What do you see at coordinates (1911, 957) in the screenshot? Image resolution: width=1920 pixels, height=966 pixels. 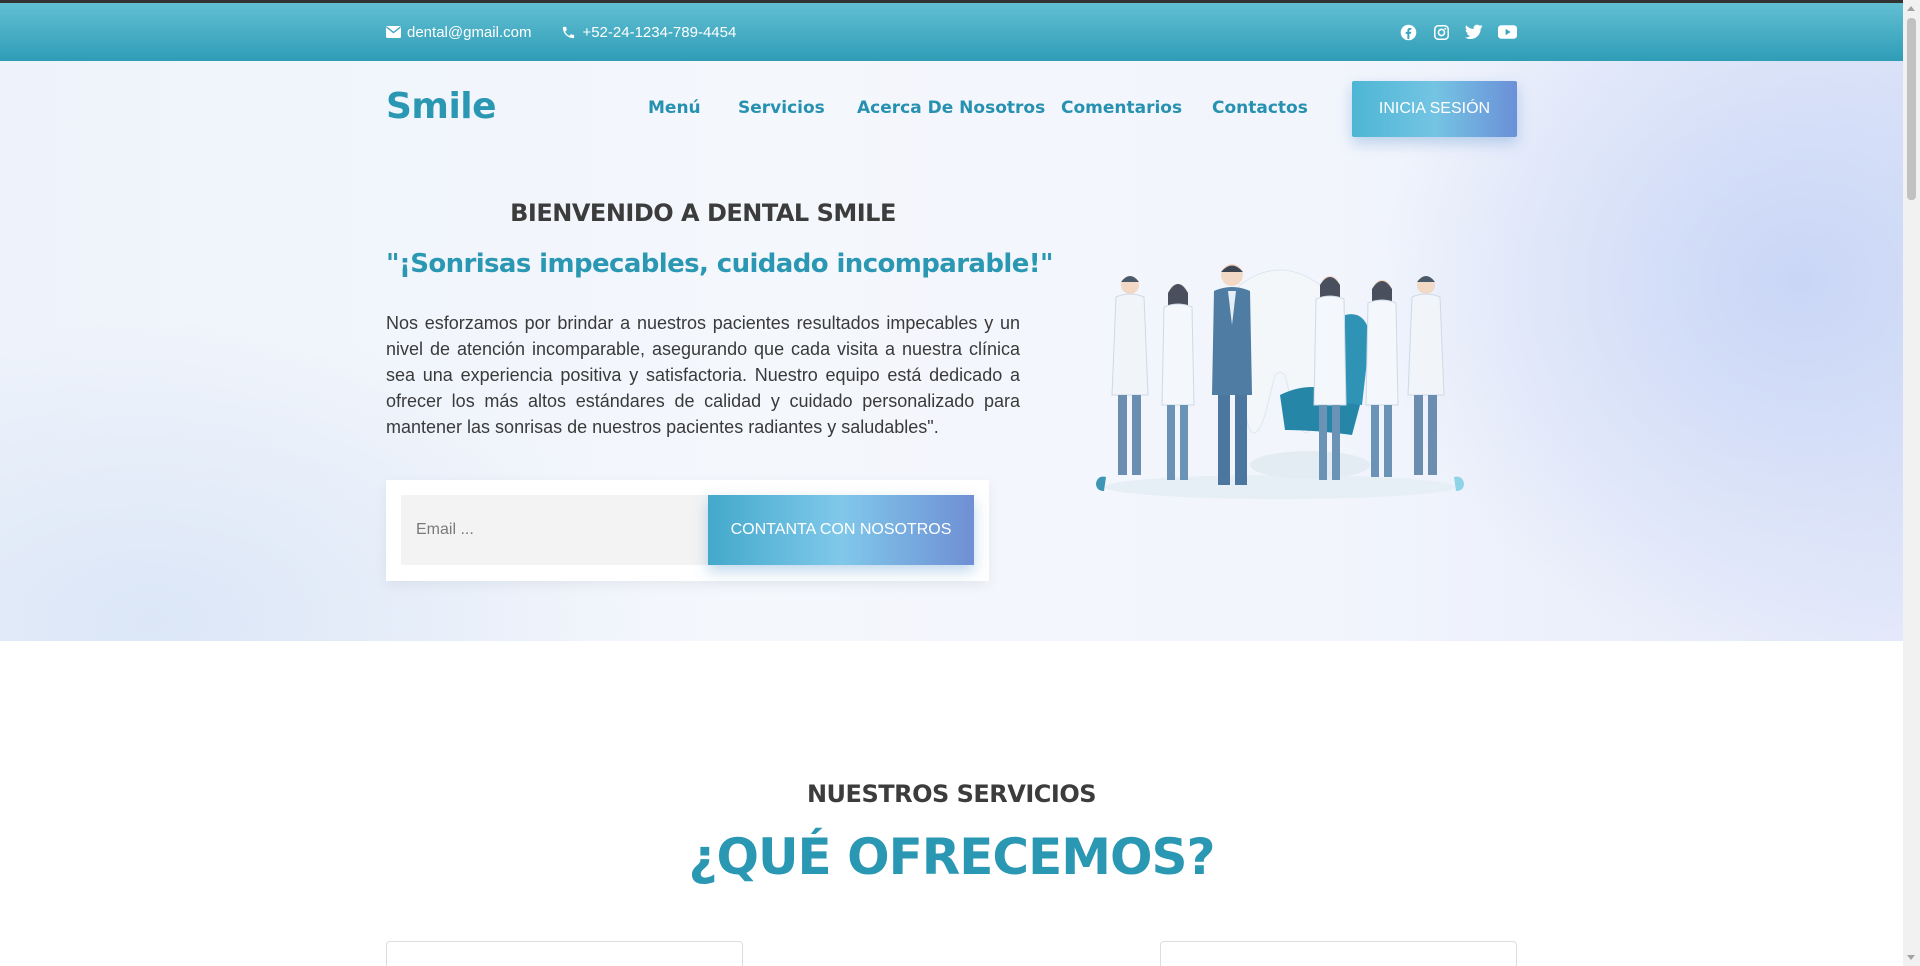 I see `scroll-down-icon` at bounding box center [1911, 957].